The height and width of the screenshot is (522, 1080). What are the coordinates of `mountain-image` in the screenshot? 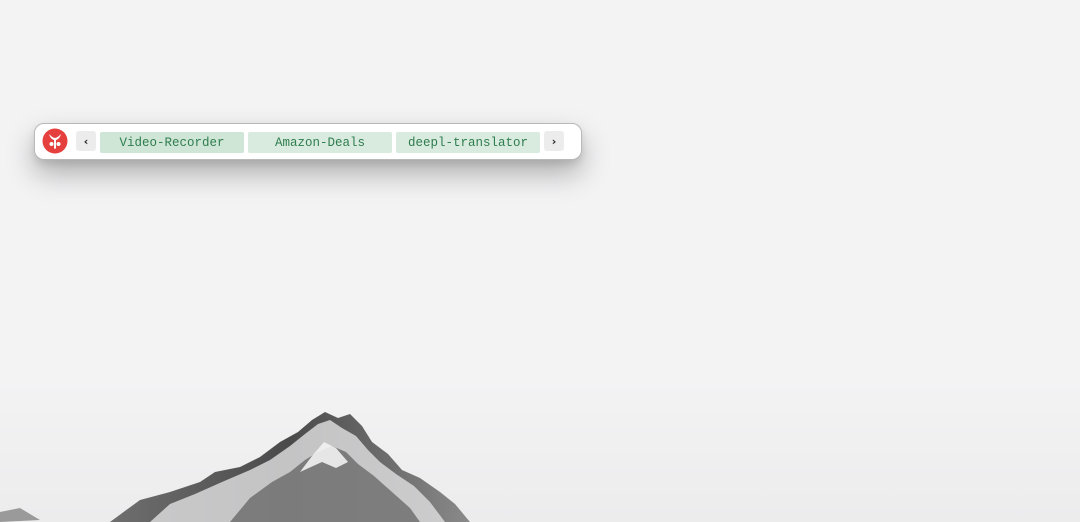 It's located at (235, 467).